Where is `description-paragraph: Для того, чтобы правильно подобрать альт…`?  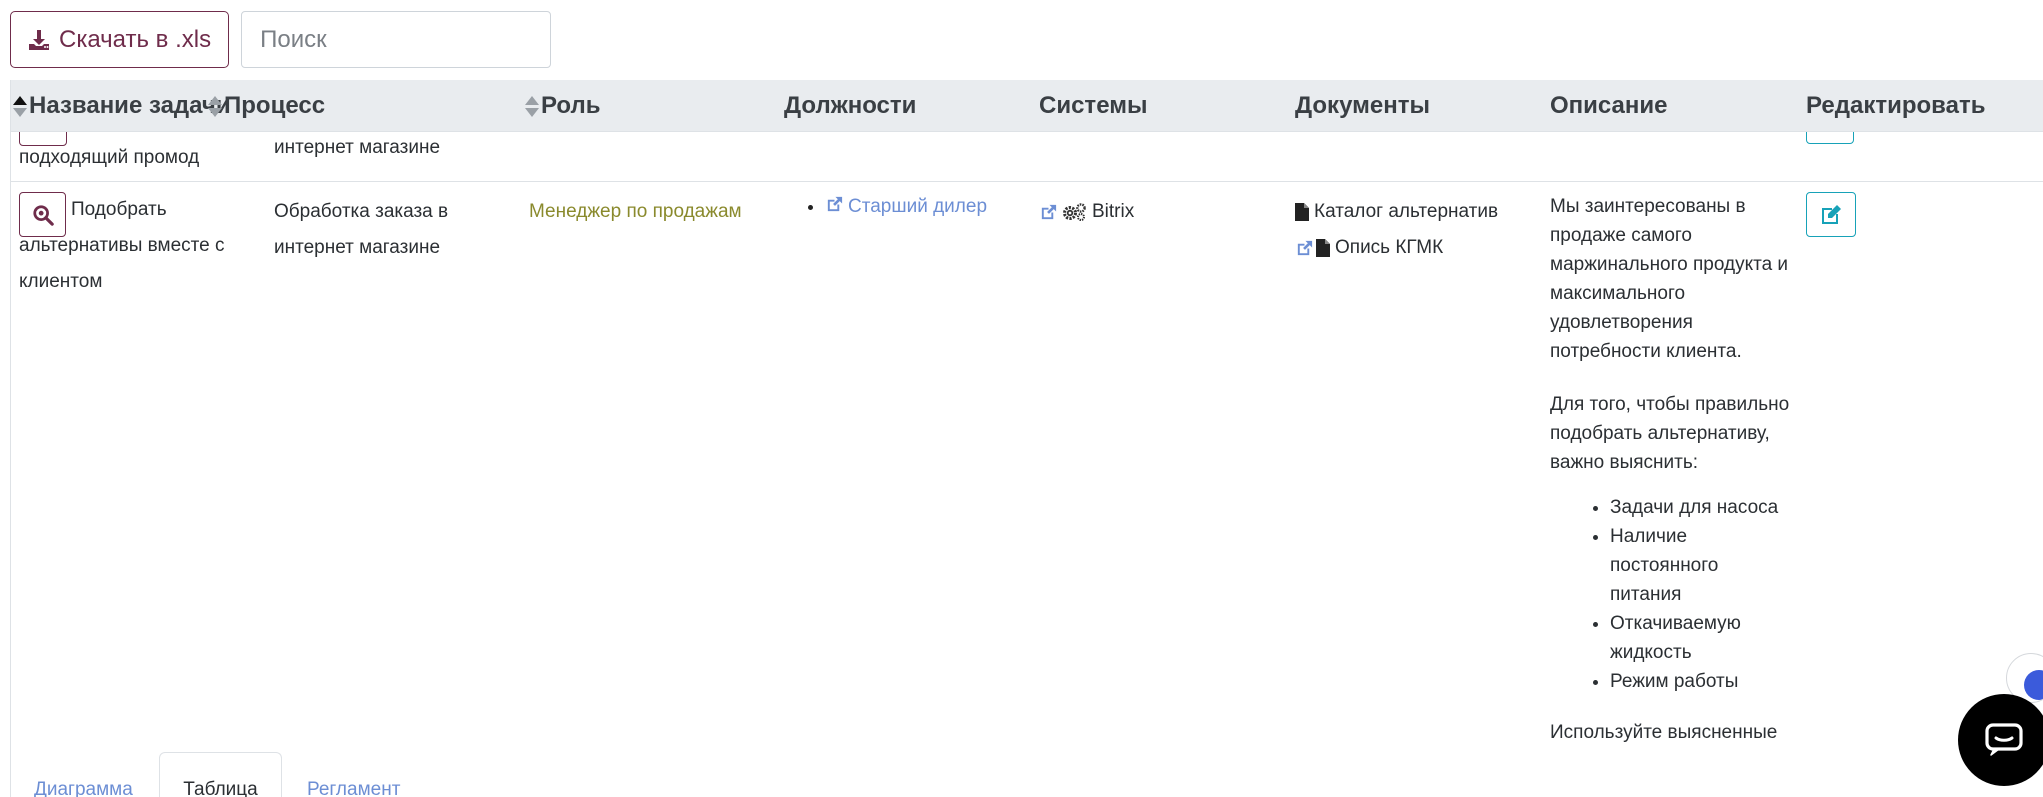
description-paragraph: Для того, чтобы правильно подобрать альт… is located at coordinates (1670, 433).